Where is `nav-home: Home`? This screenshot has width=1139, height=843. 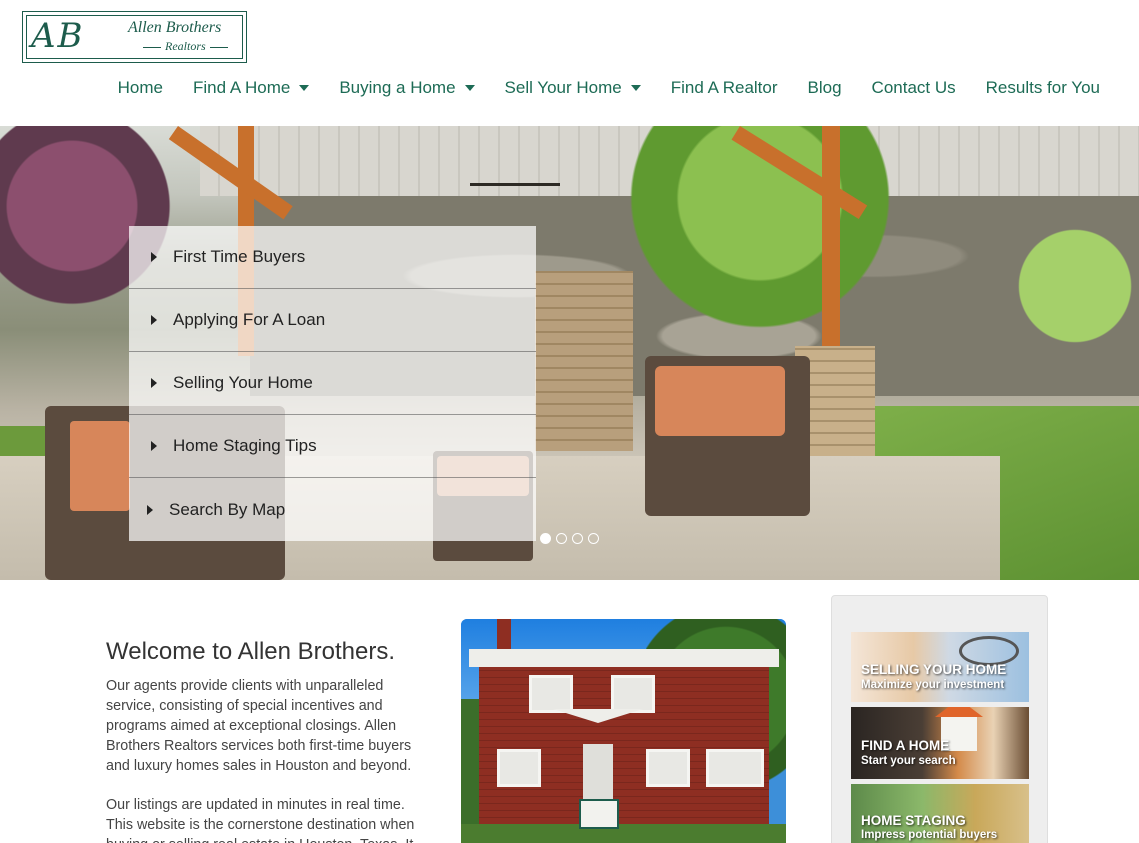 nav-home: Home is located at coordinates (140, 88).